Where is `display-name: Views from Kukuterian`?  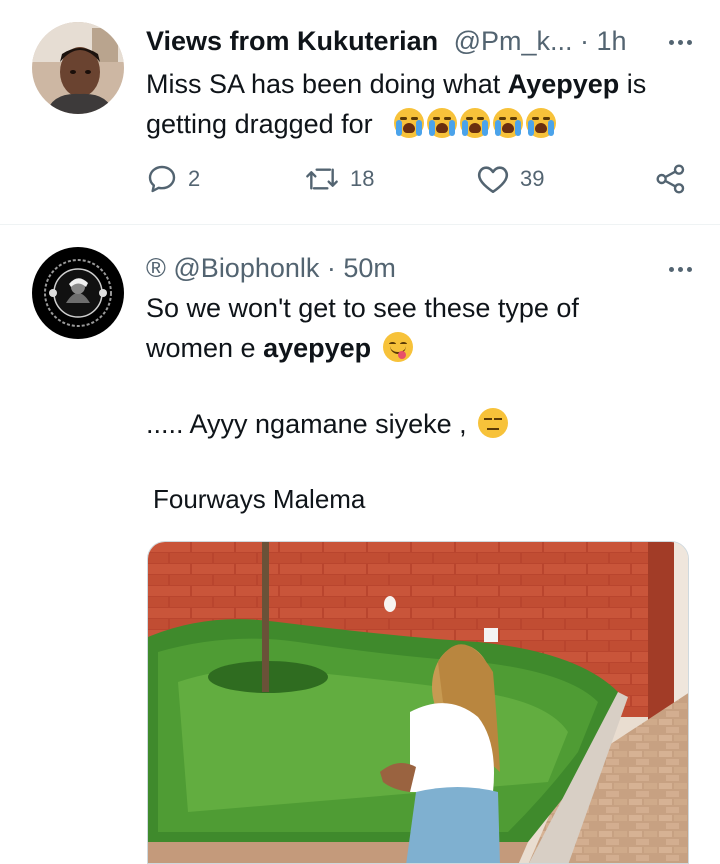
display-name: Views from Kukuterian is located at coordinates (292, 41).